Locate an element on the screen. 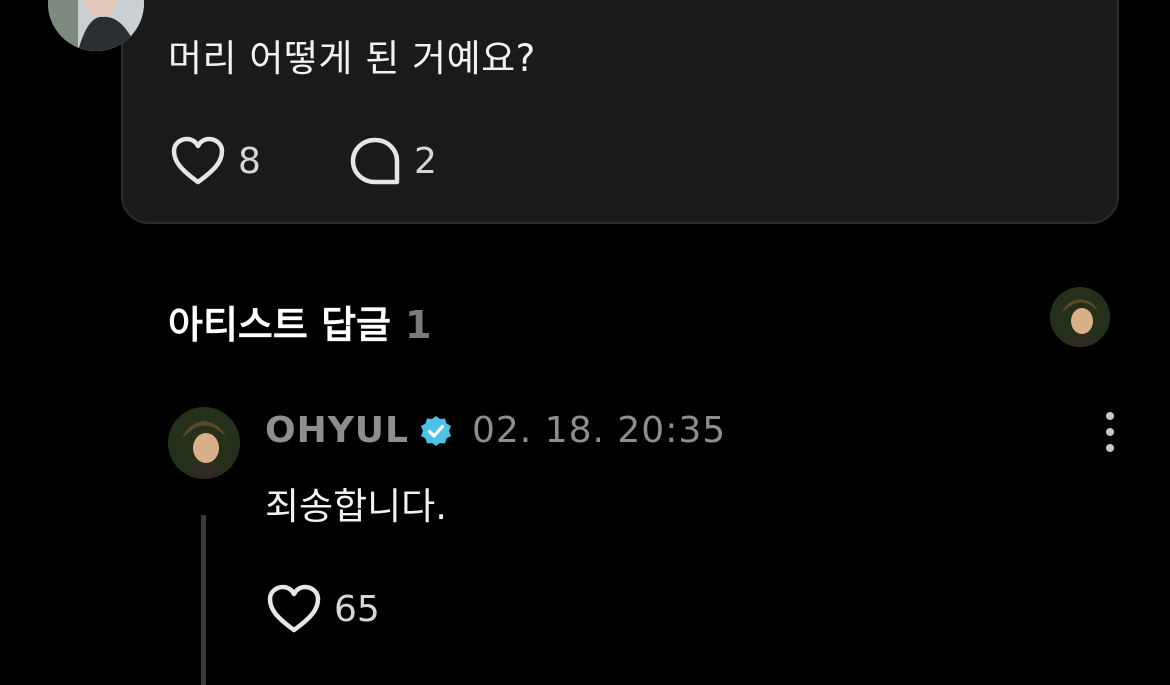  reply-text: 죄송합니다. is located at coordinates (356, 506).